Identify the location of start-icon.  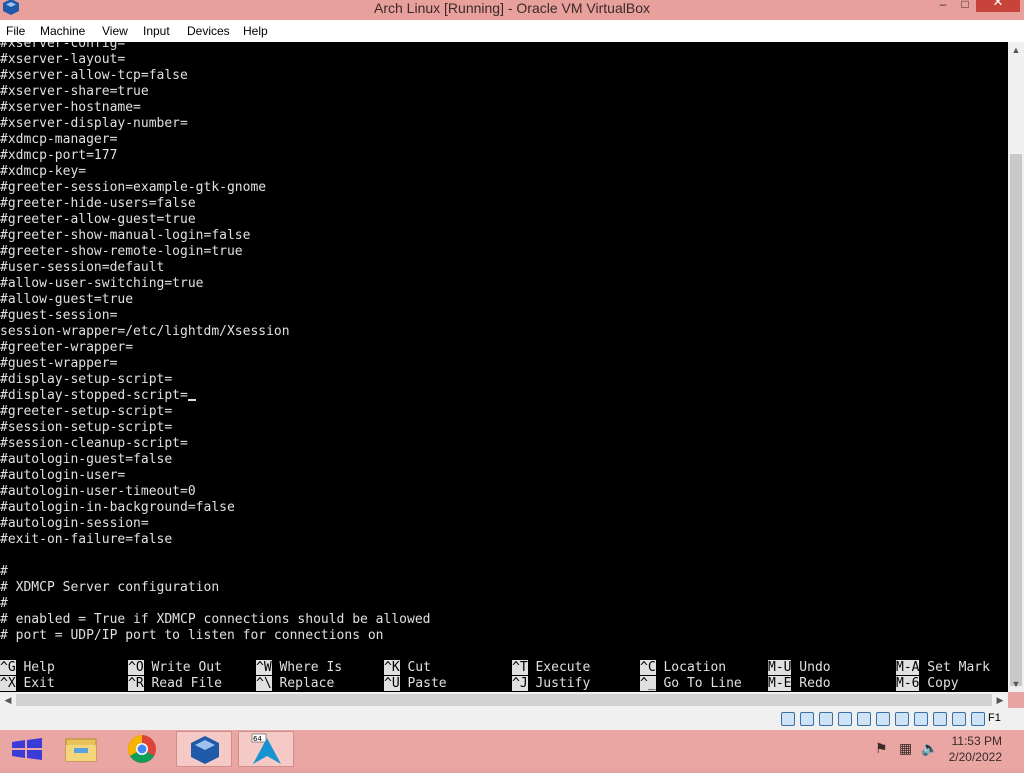
(28, 749).